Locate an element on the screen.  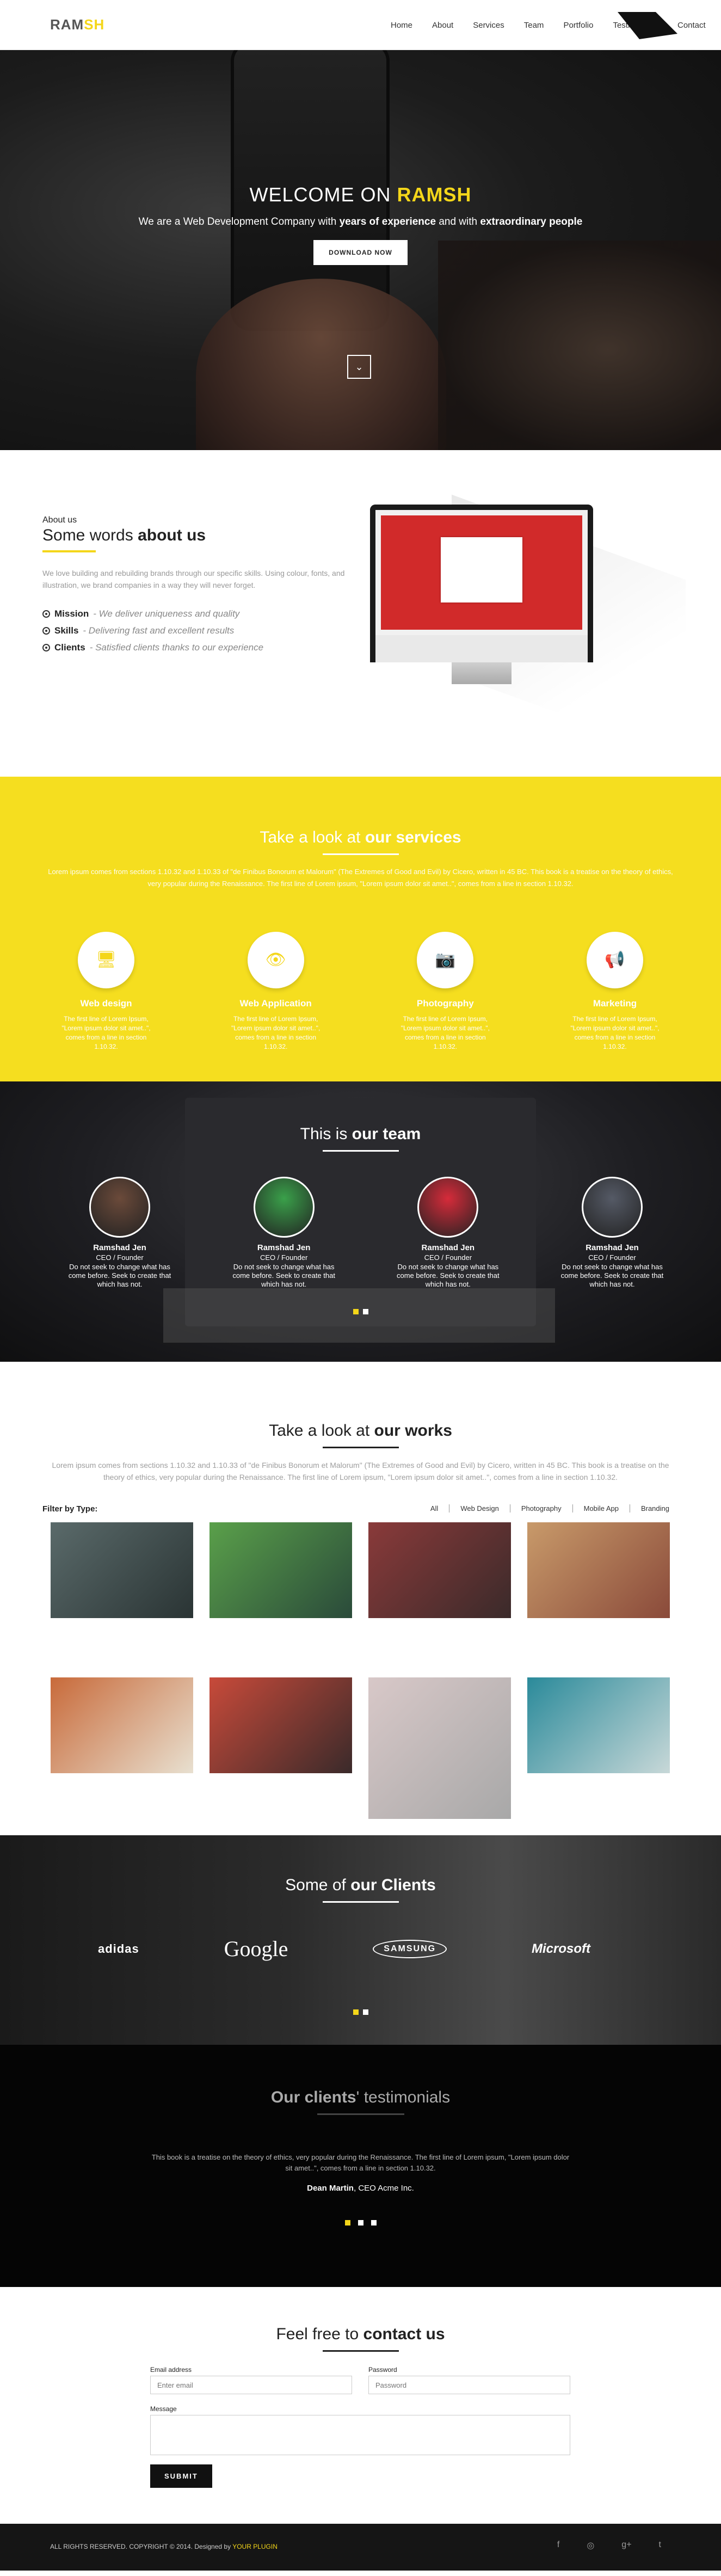
team-carousel-dots is located at coordinates (360, 1311).